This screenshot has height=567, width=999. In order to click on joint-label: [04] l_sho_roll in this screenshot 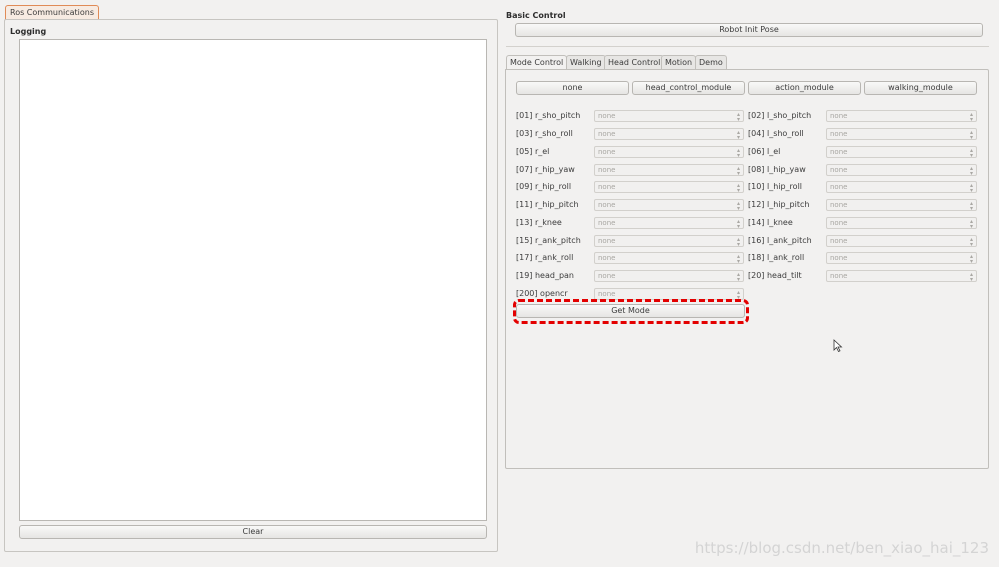, I will do `click(776, 133)`.